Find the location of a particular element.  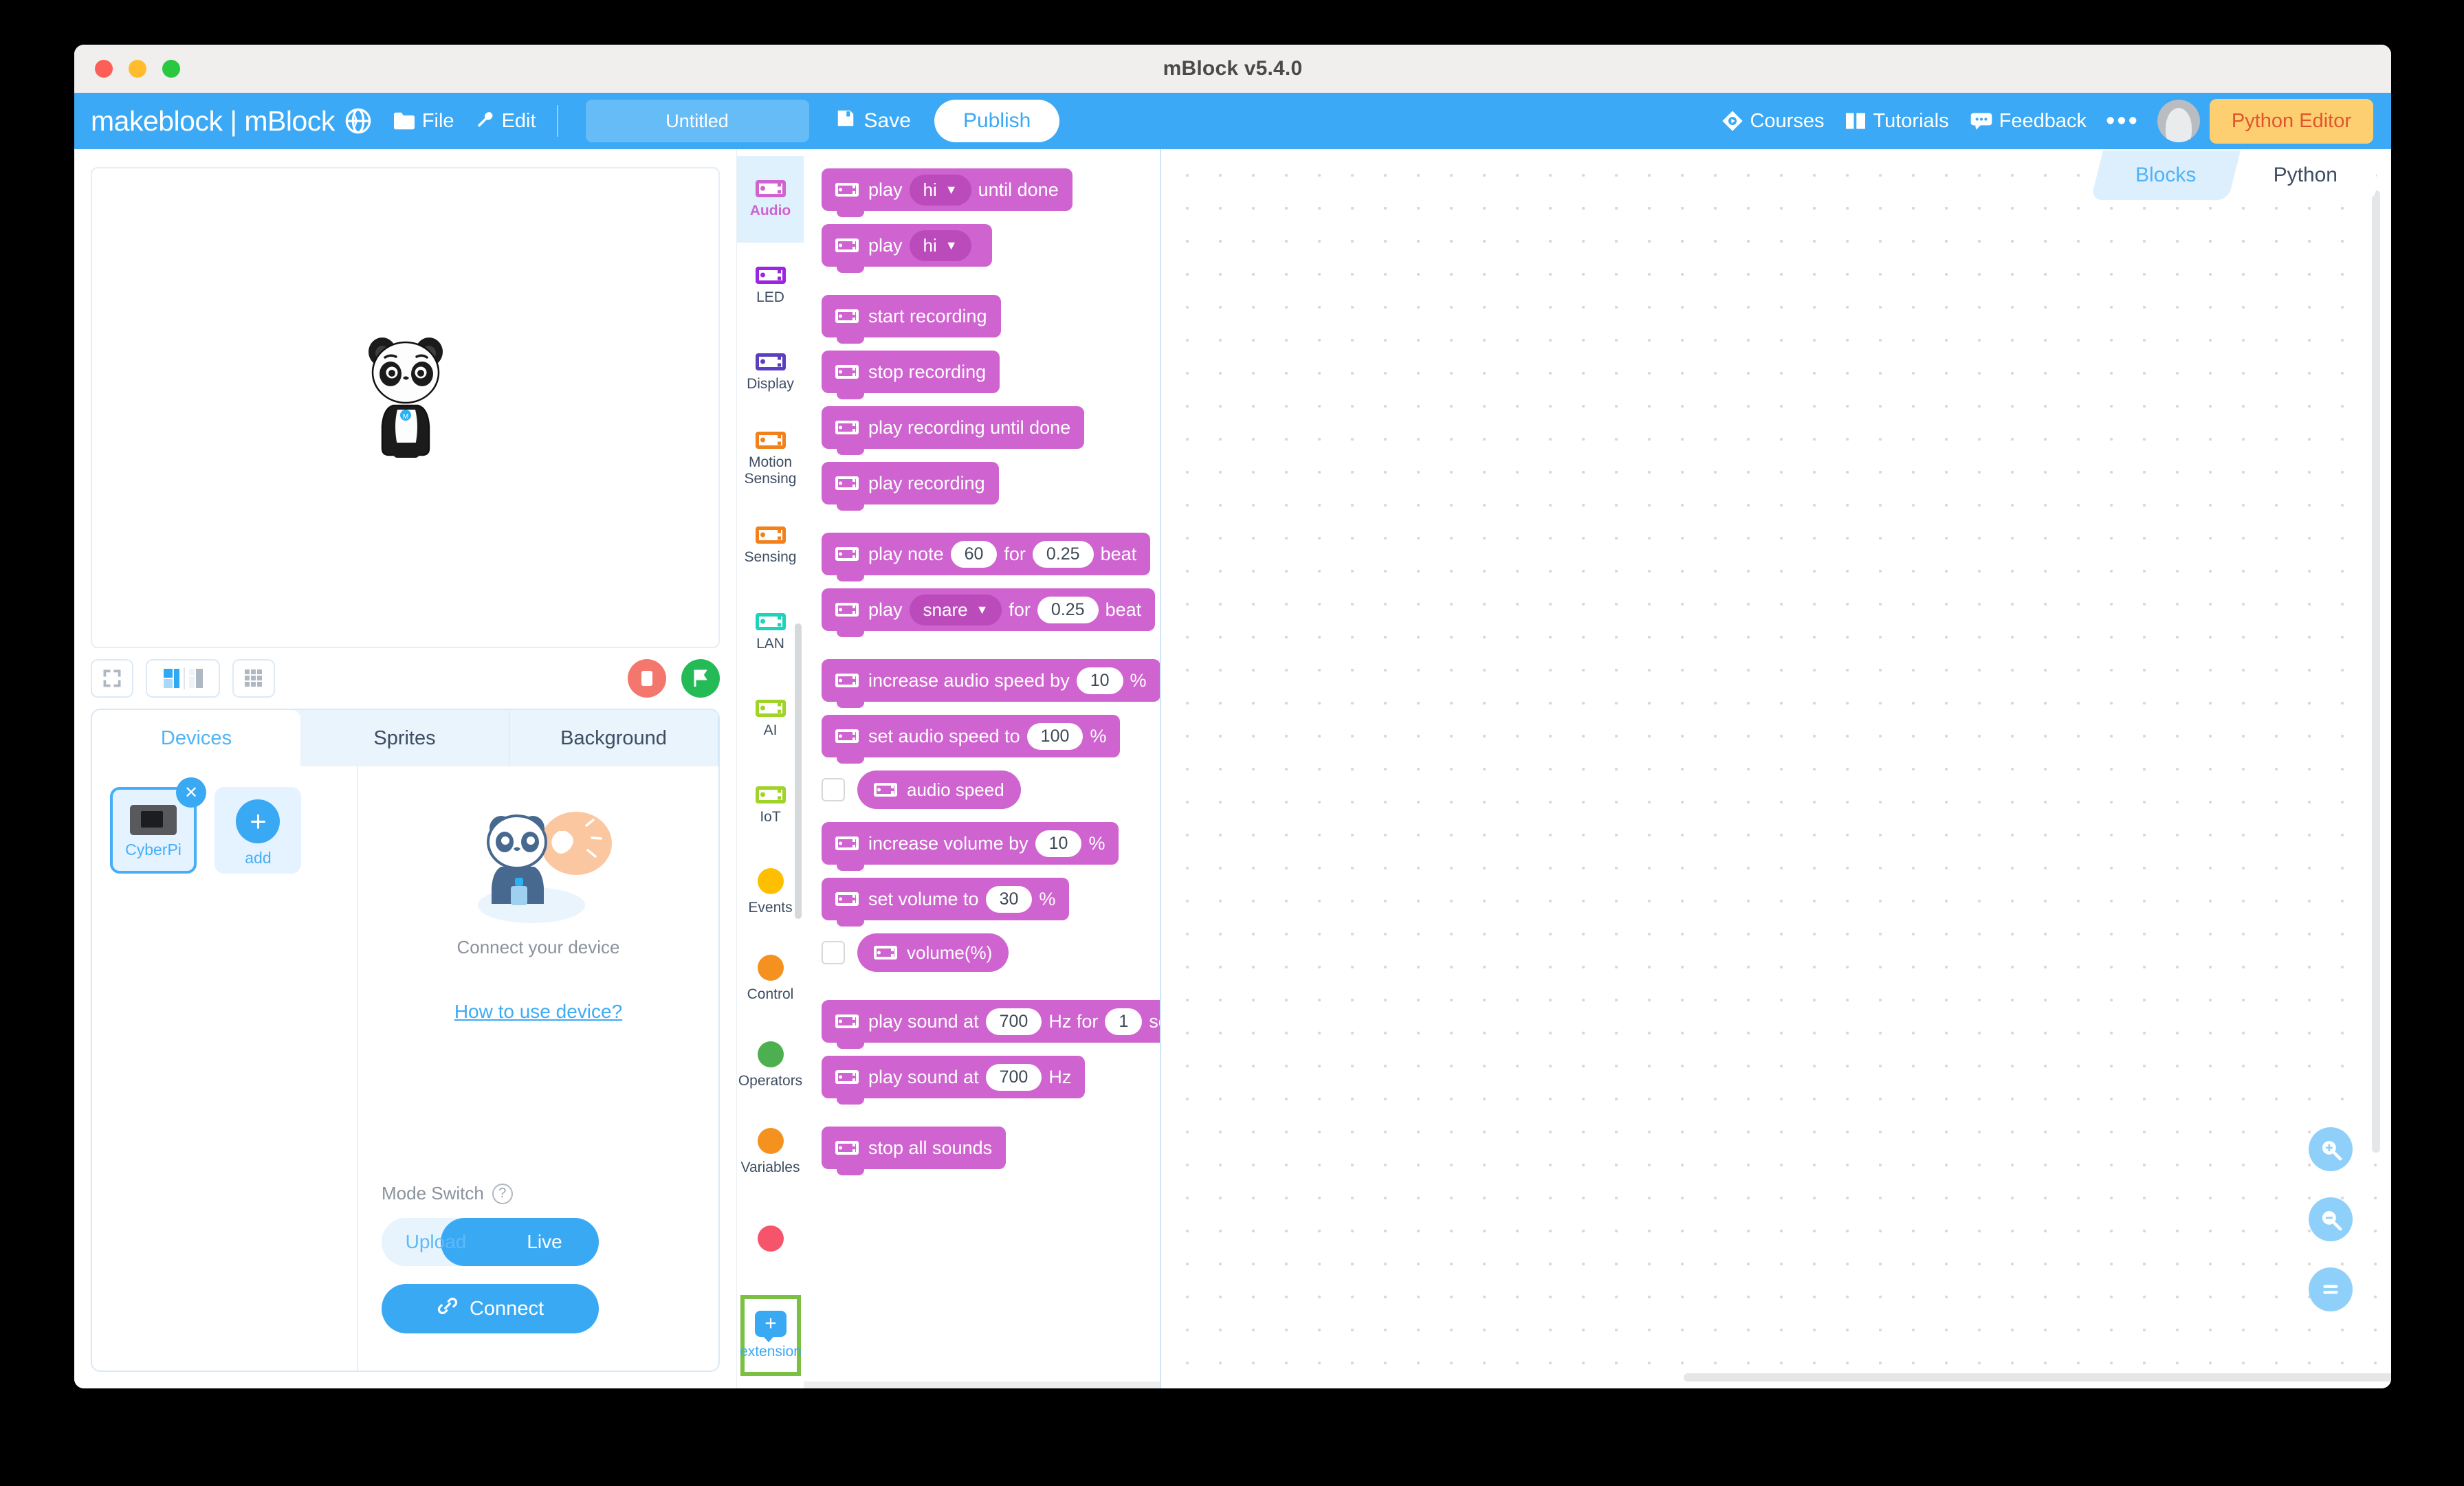

palette-block: set volume to 30% is located at coordinates (946, 903).